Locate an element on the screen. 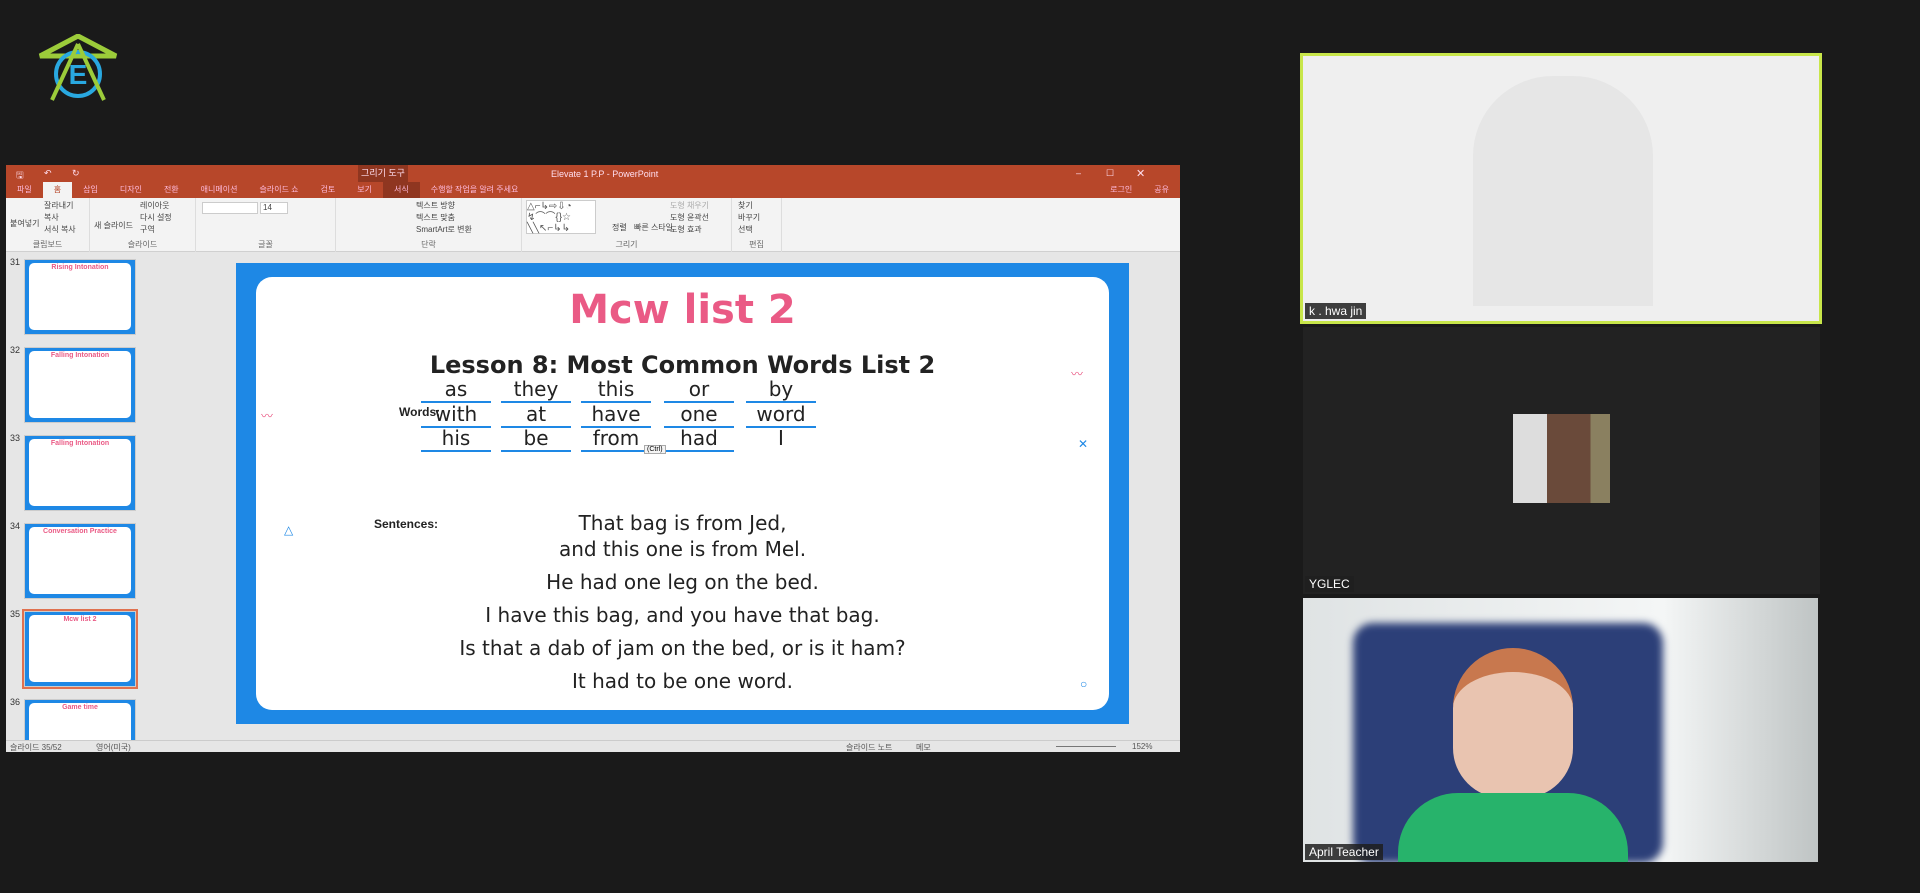 Image resolution: width=1920 pixels, height=893 pixels. copy-button: 복사 is located at coordinates (51, 217).